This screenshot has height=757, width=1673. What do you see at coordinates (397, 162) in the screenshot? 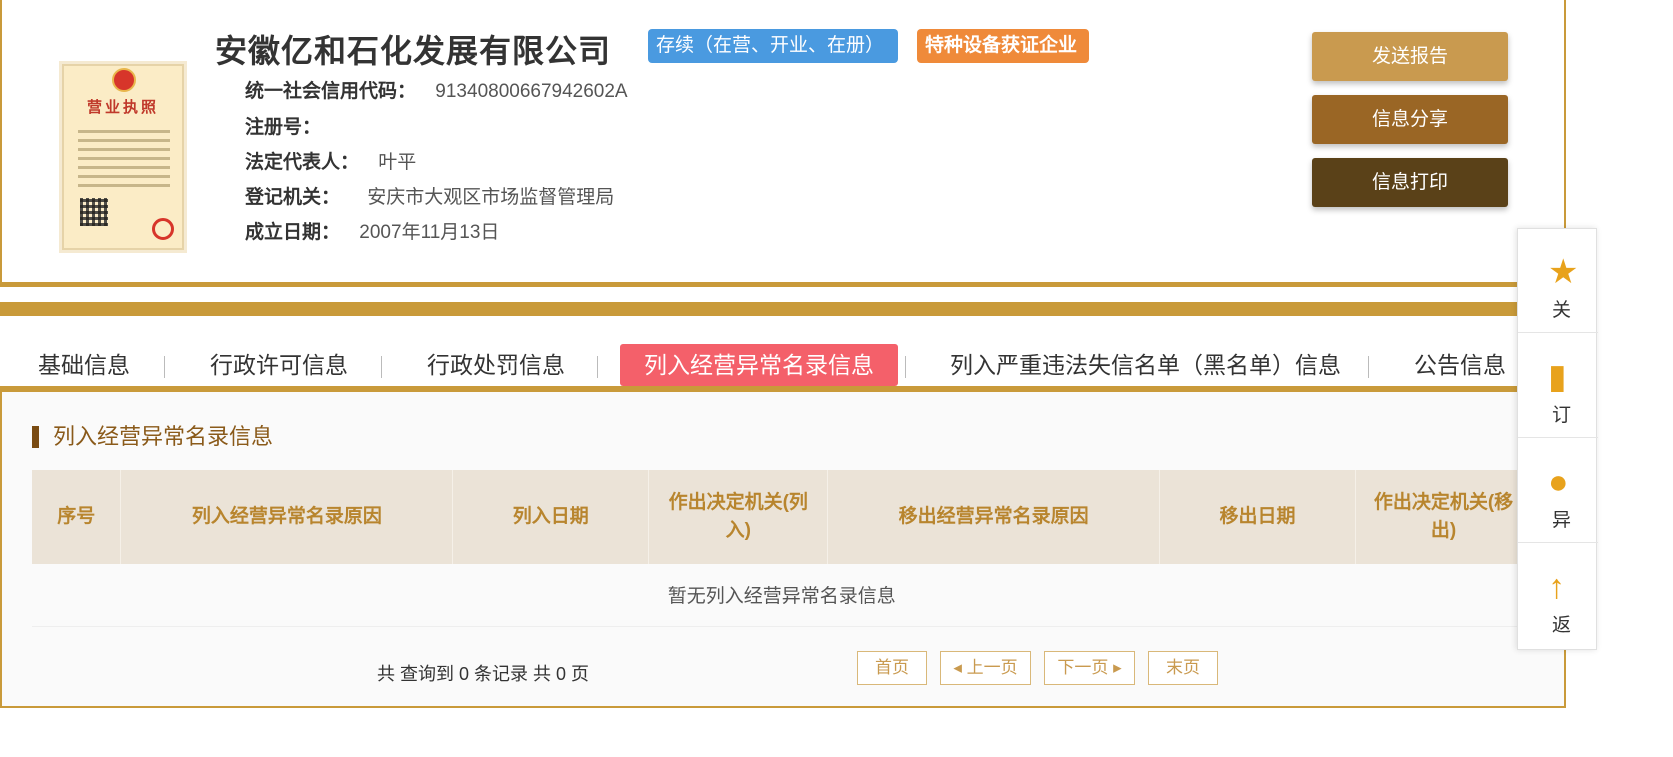
I see `legal-representative-value: 叶平` at bounding box center [397, 162].